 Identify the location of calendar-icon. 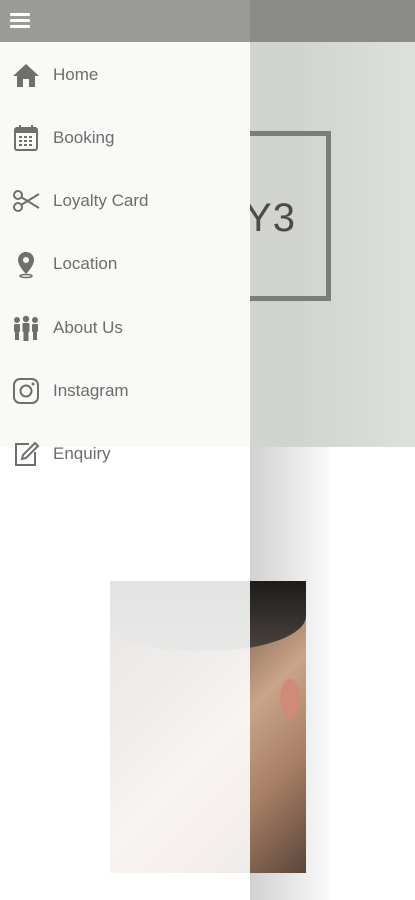
(26, 138).